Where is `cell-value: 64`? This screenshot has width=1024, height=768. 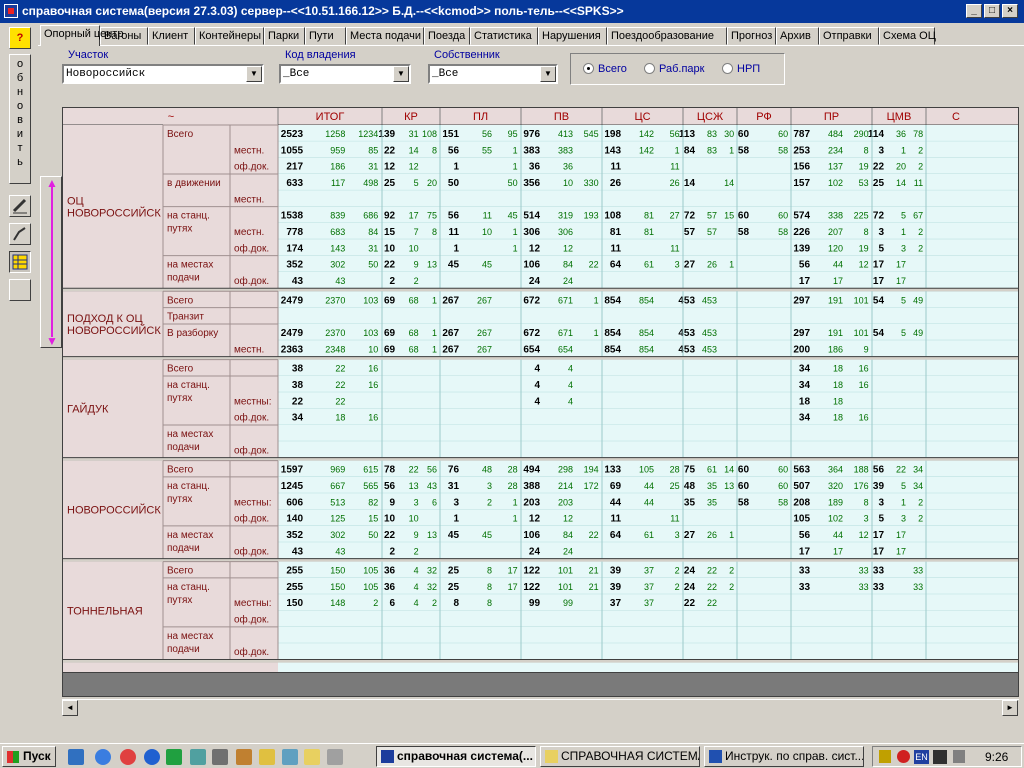 cell-value: 64 is located at coordinates (616, 535).